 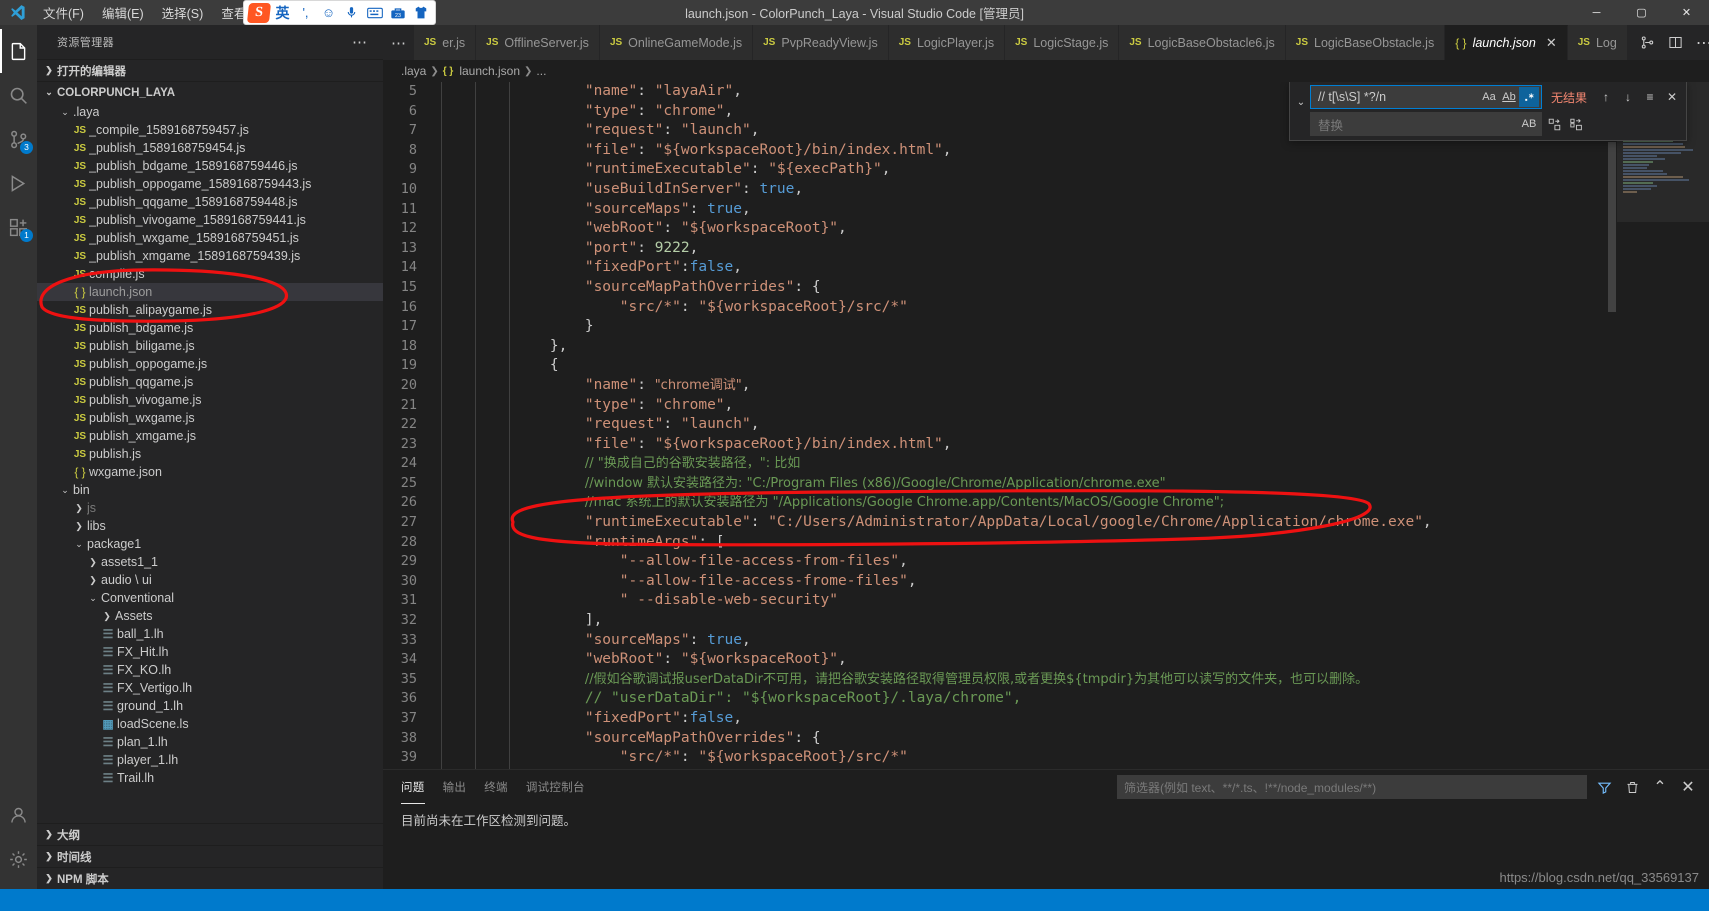 I want to click on code-line: 16 "src/*": "${workspaceRoot}/src/*", so click(x=1000, y=307).